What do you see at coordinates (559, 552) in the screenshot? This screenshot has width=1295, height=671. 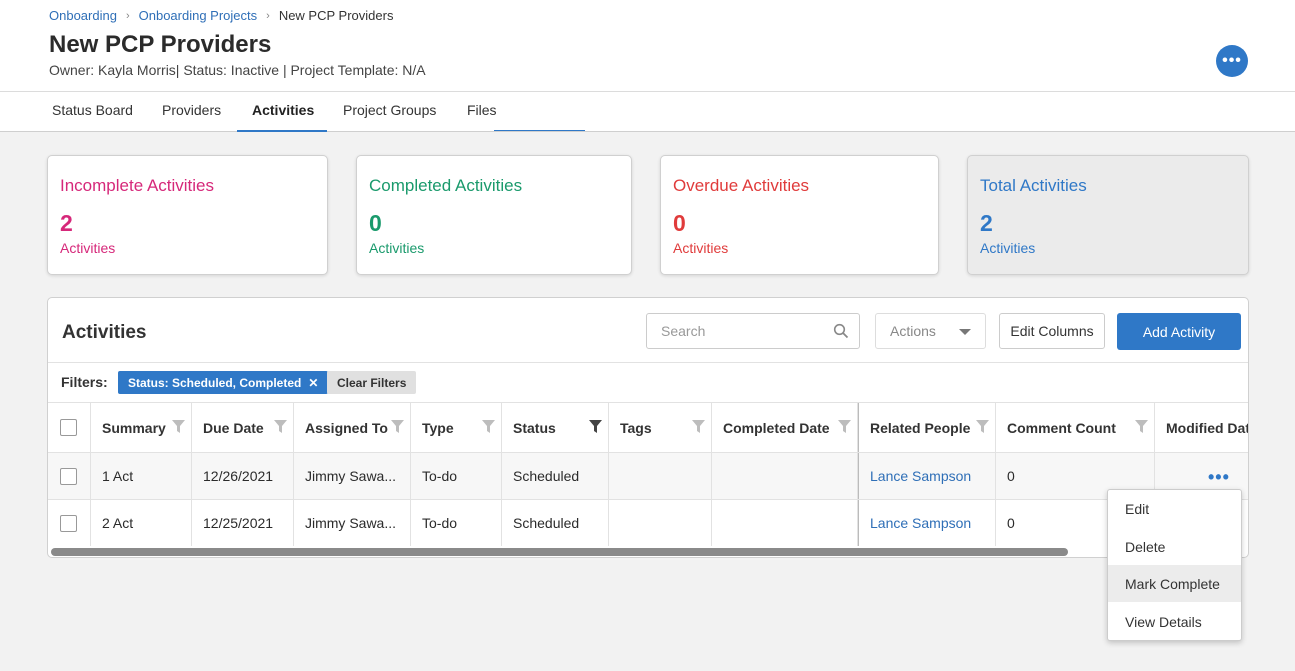 I see `horizontal-scrollbar` at bounding box center [559, 552].